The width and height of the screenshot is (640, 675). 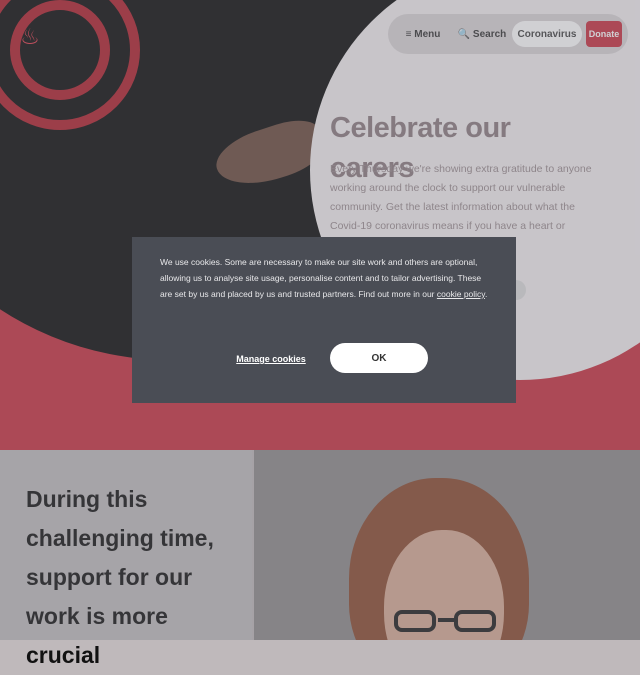 What do you see at coordinates (271, 359) in the screenshot?
I see `manage-cookies-button: Manage cookies` at bounding box center [271, 359].